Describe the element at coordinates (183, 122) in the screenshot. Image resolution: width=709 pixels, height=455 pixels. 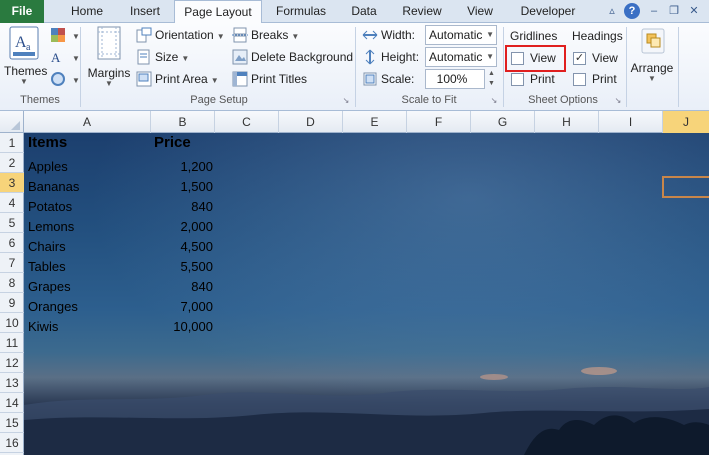
I see `column-header-b: B` at that location.